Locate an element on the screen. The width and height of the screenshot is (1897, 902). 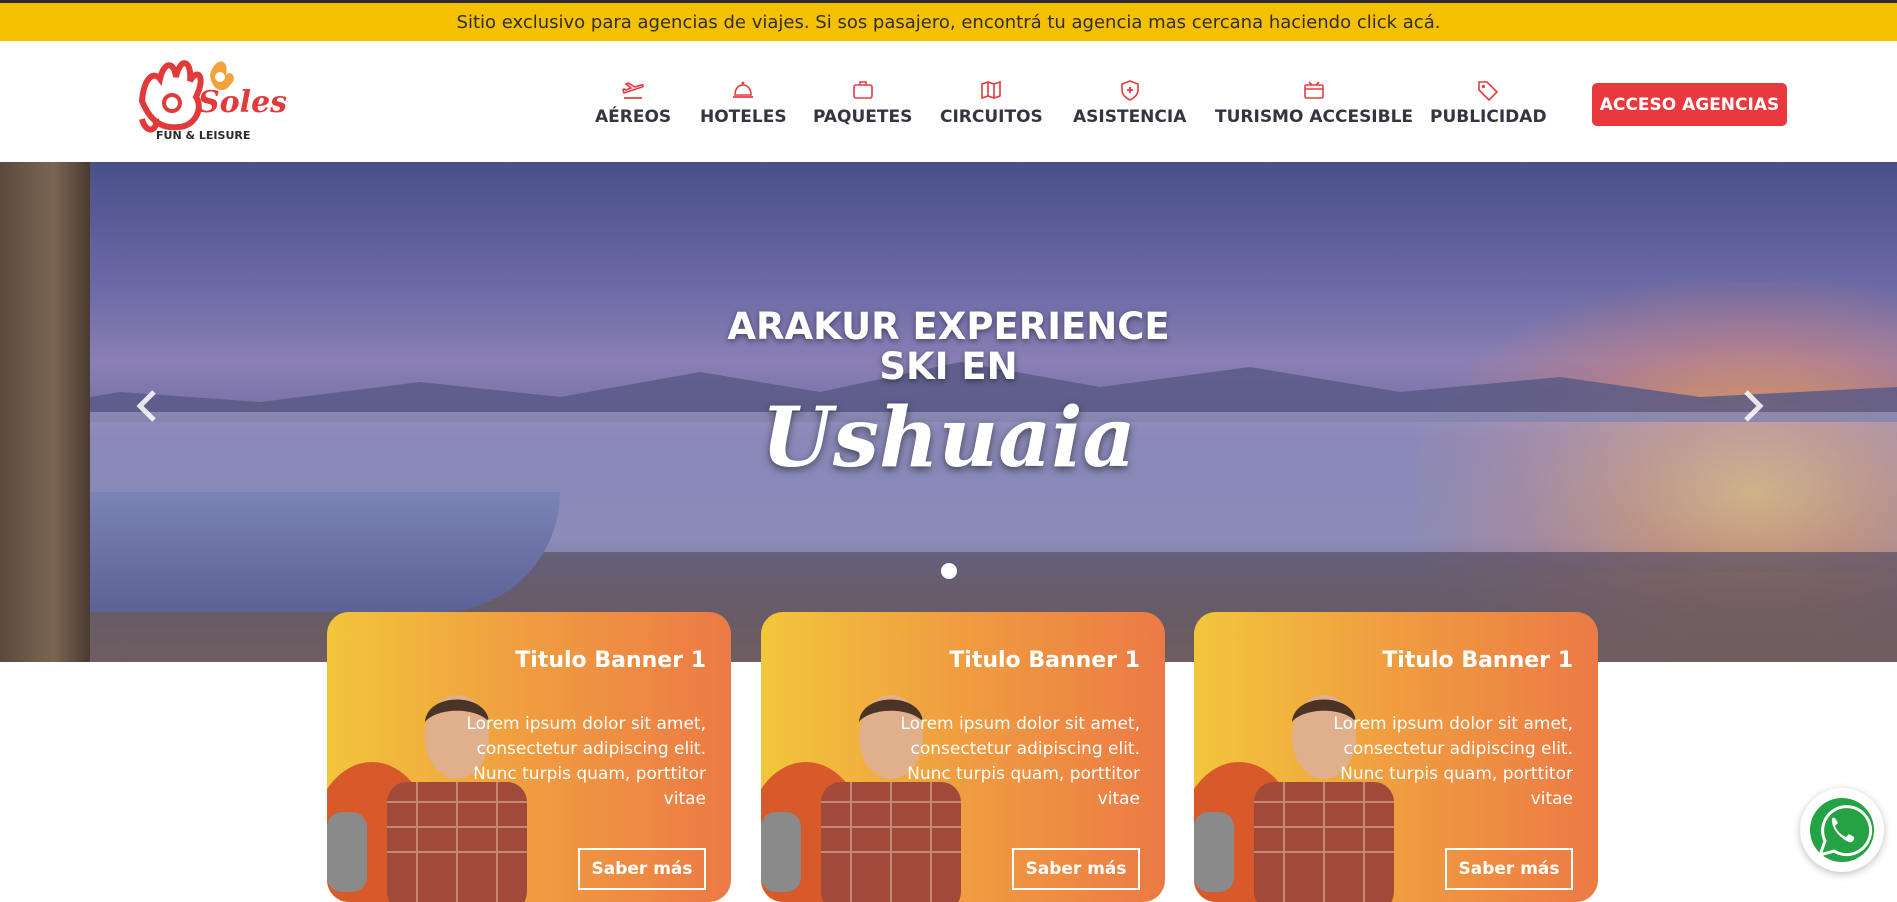
nav-label-asistencia: ASISTENCIA is located at coordinates (1130, 117).